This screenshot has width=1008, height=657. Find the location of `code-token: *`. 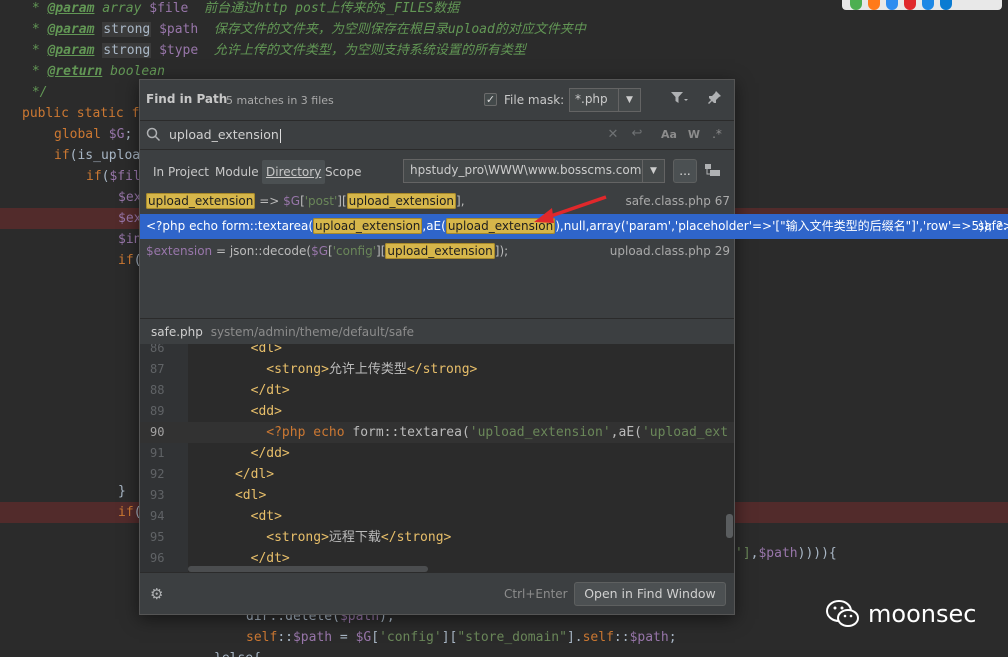

code-token: * is located at coordinates (36, 8).